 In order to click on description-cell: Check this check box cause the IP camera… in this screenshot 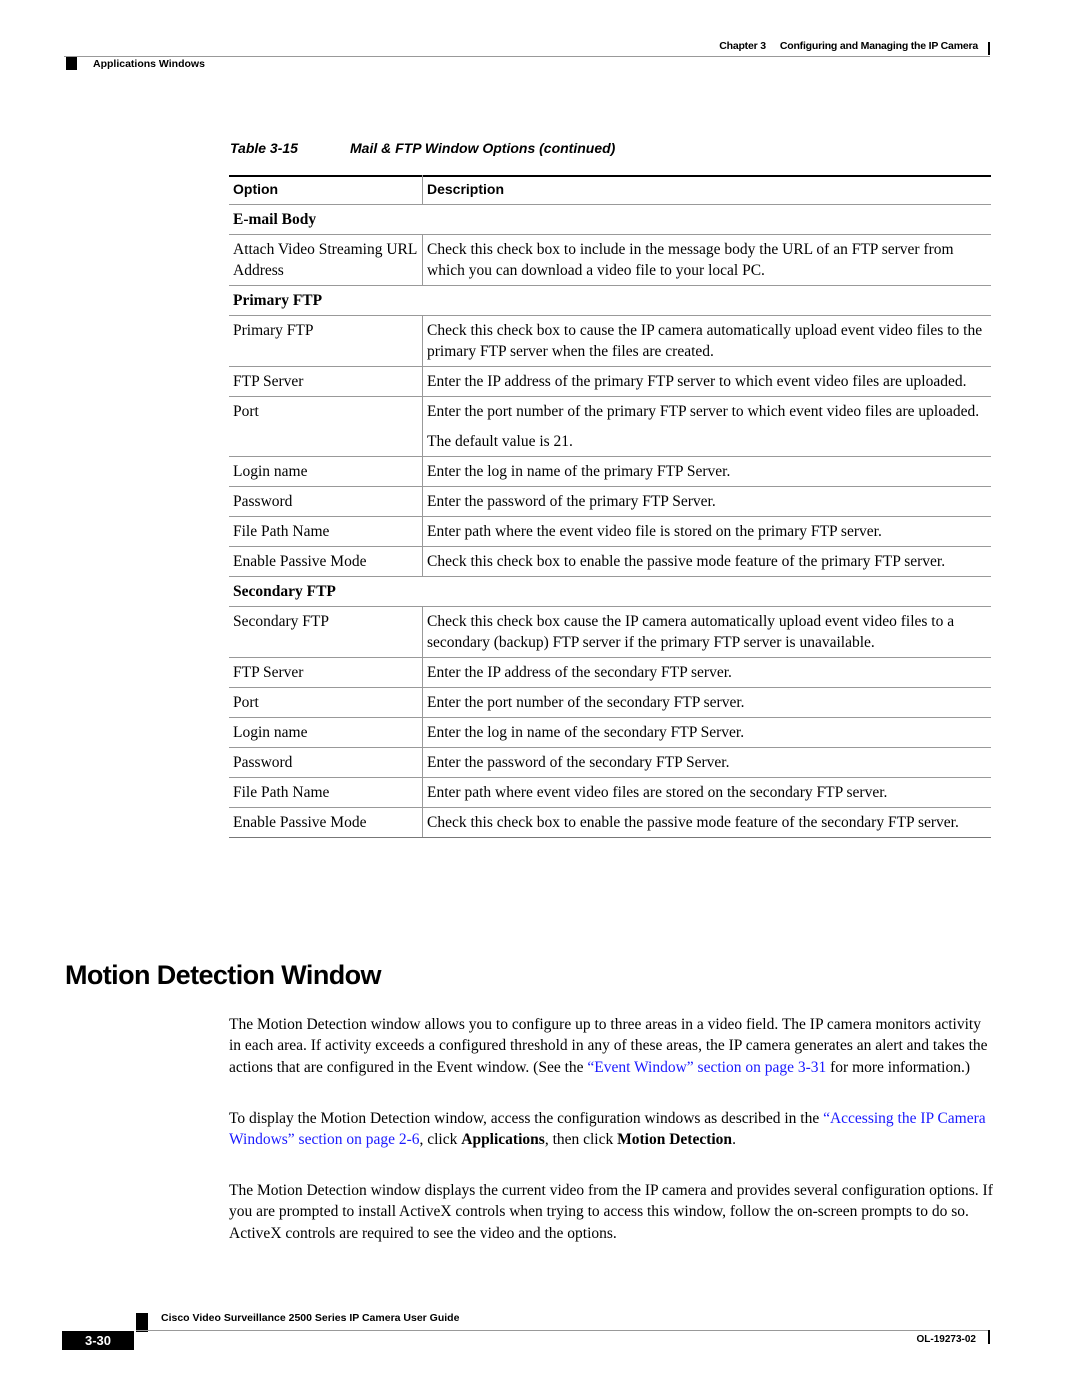, I will do `click(706, 632)`.